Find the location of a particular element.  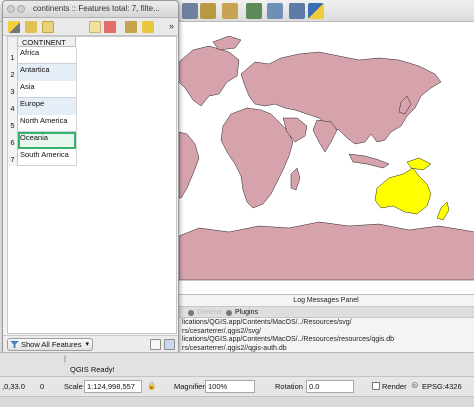

row-number: 3 is located at coordinates (13, 89).